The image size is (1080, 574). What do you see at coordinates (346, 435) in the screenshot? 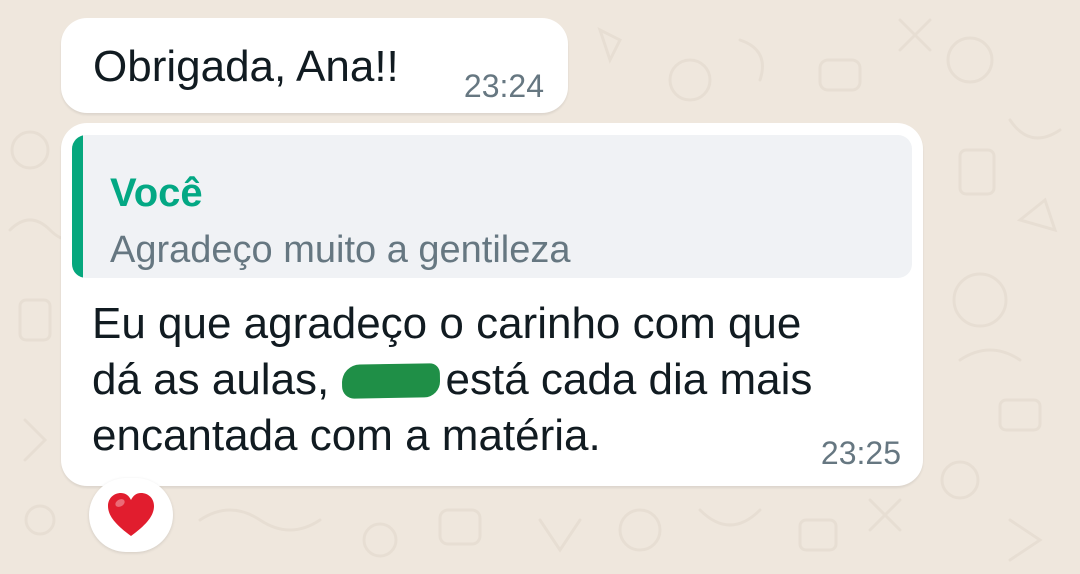
I see `message-line-3: encantada com a matéria.` at bounding box center [346, 435].